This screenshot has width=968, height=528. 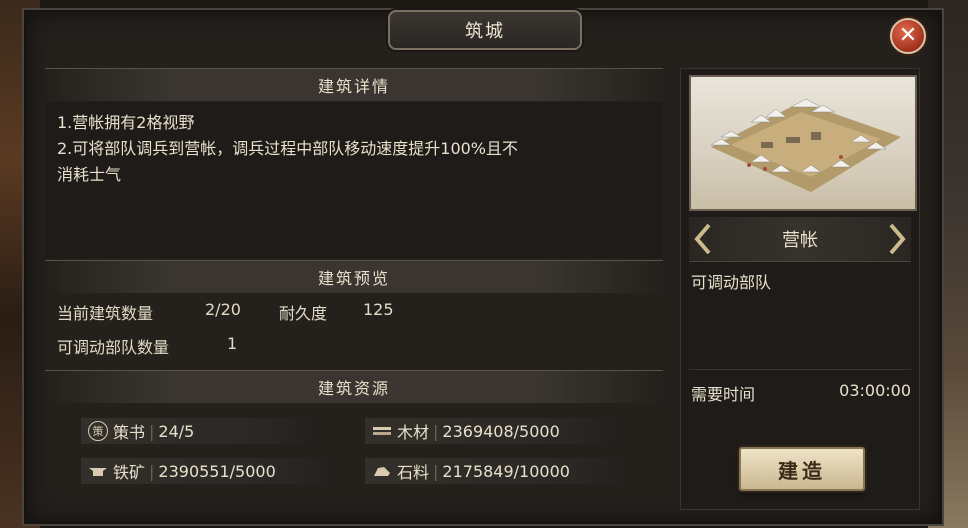 What do you see at coordinates (196, 431) in the screenshot?
I see `resource-strategy-book: 策 策书 | 24/5` at bounding box center [196, 431].